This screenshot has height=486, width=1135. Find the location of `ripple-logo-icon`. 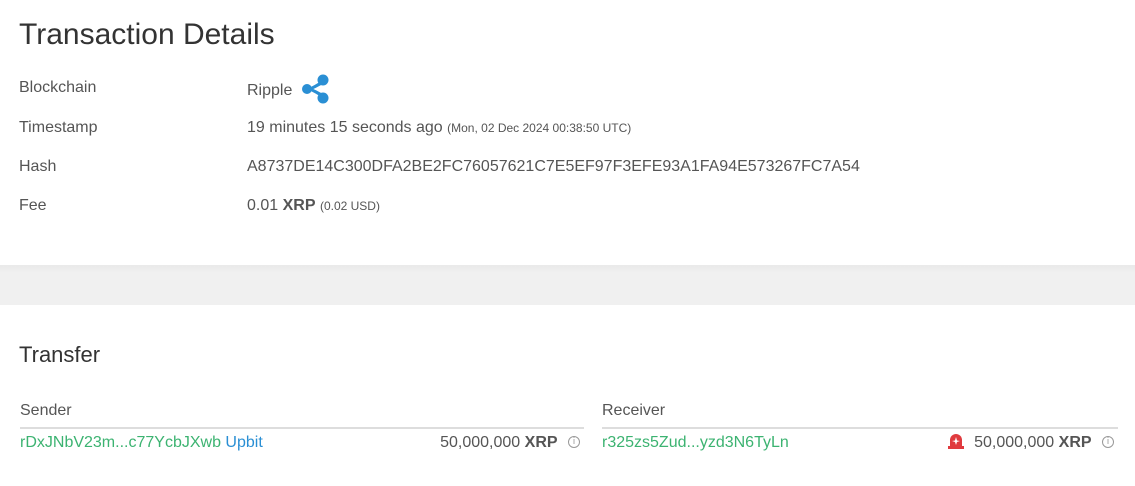

ripple-logo-icon is located at coordinates (315, 89).